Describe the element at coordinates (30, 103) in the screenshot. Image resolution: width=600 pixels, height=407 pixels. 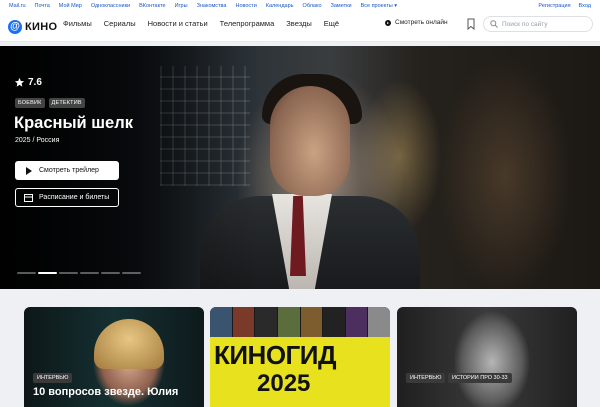
I see `genre-tag: БОЕВИК` at that location.